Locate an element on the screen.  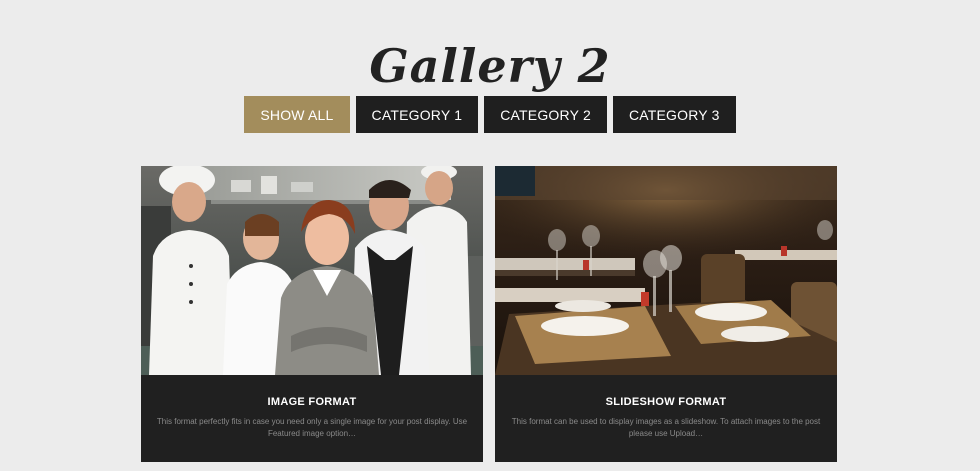
post-title: IMAGE FORMAT is located at coordinates (312, 402).